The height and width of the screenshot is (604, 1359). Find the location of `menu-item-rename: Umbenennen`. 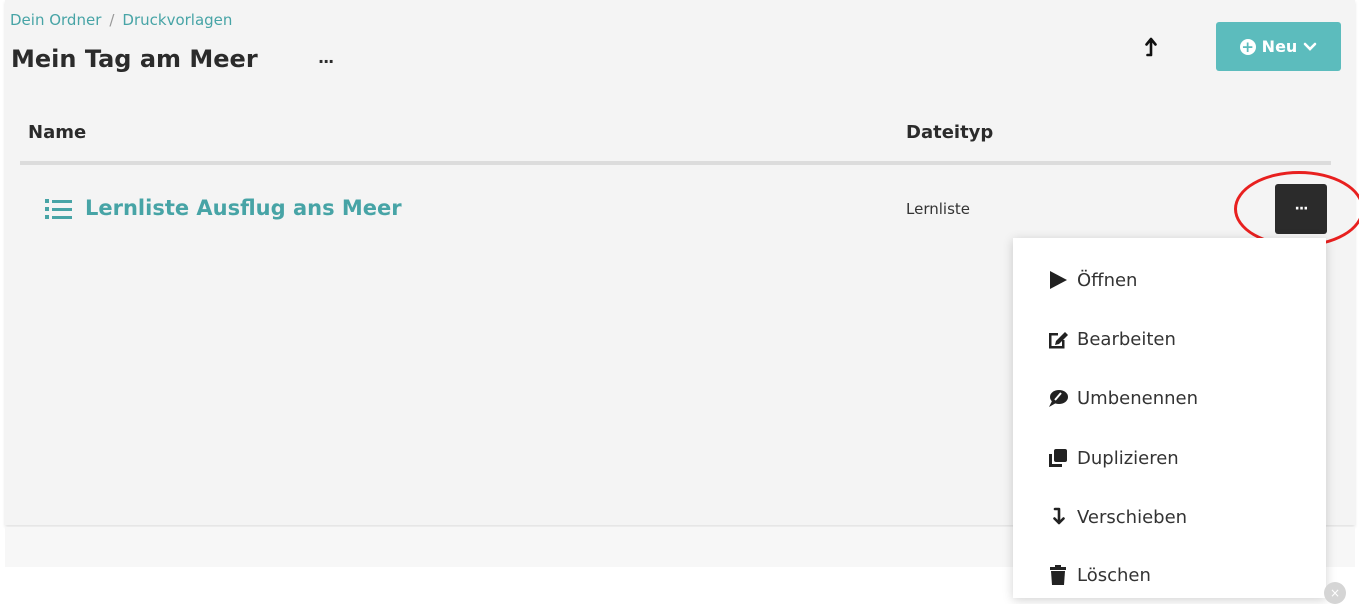

menu-item-rename: Umbenennen is located at coordinates (1121, 398).